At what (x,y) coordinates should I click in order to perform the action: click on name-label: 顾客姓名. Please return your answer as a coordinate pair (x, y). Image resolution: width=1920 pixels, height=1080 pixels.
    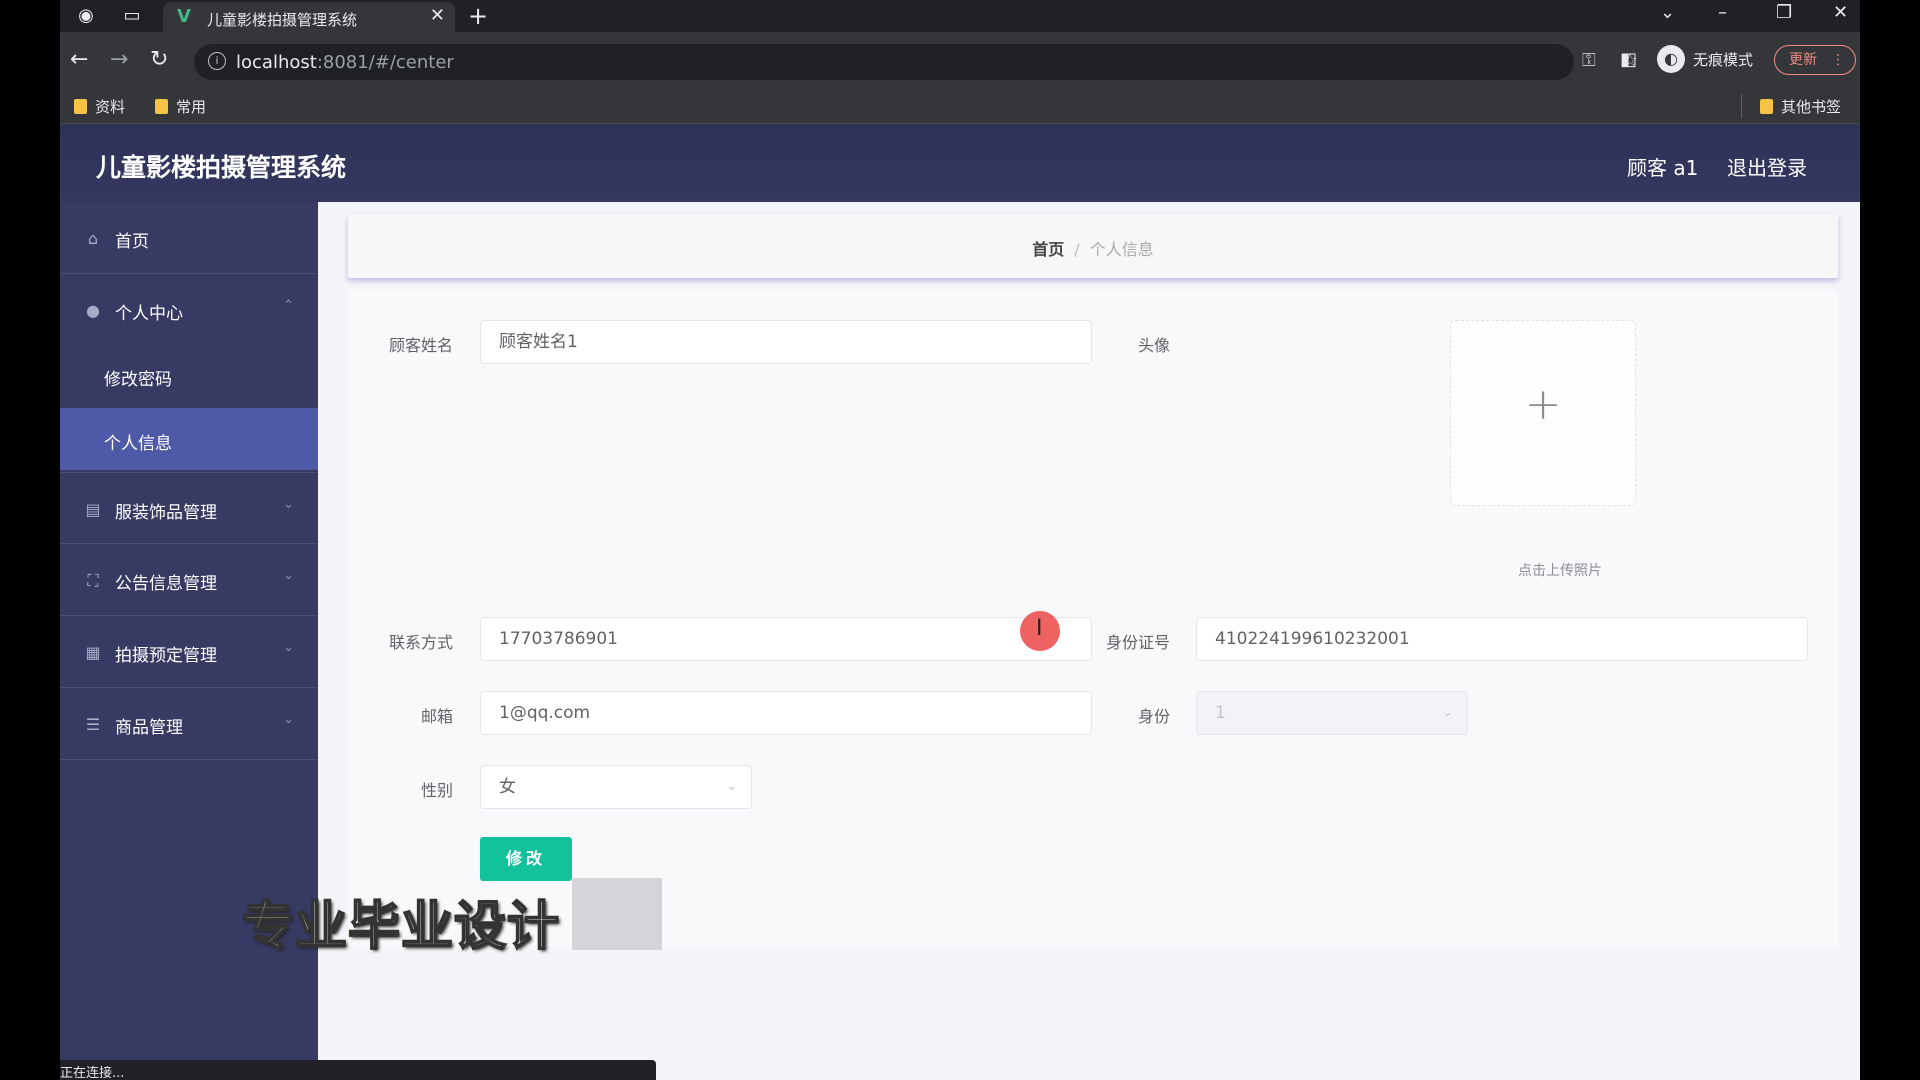
    Looking at the image, I should click on (420, 345).